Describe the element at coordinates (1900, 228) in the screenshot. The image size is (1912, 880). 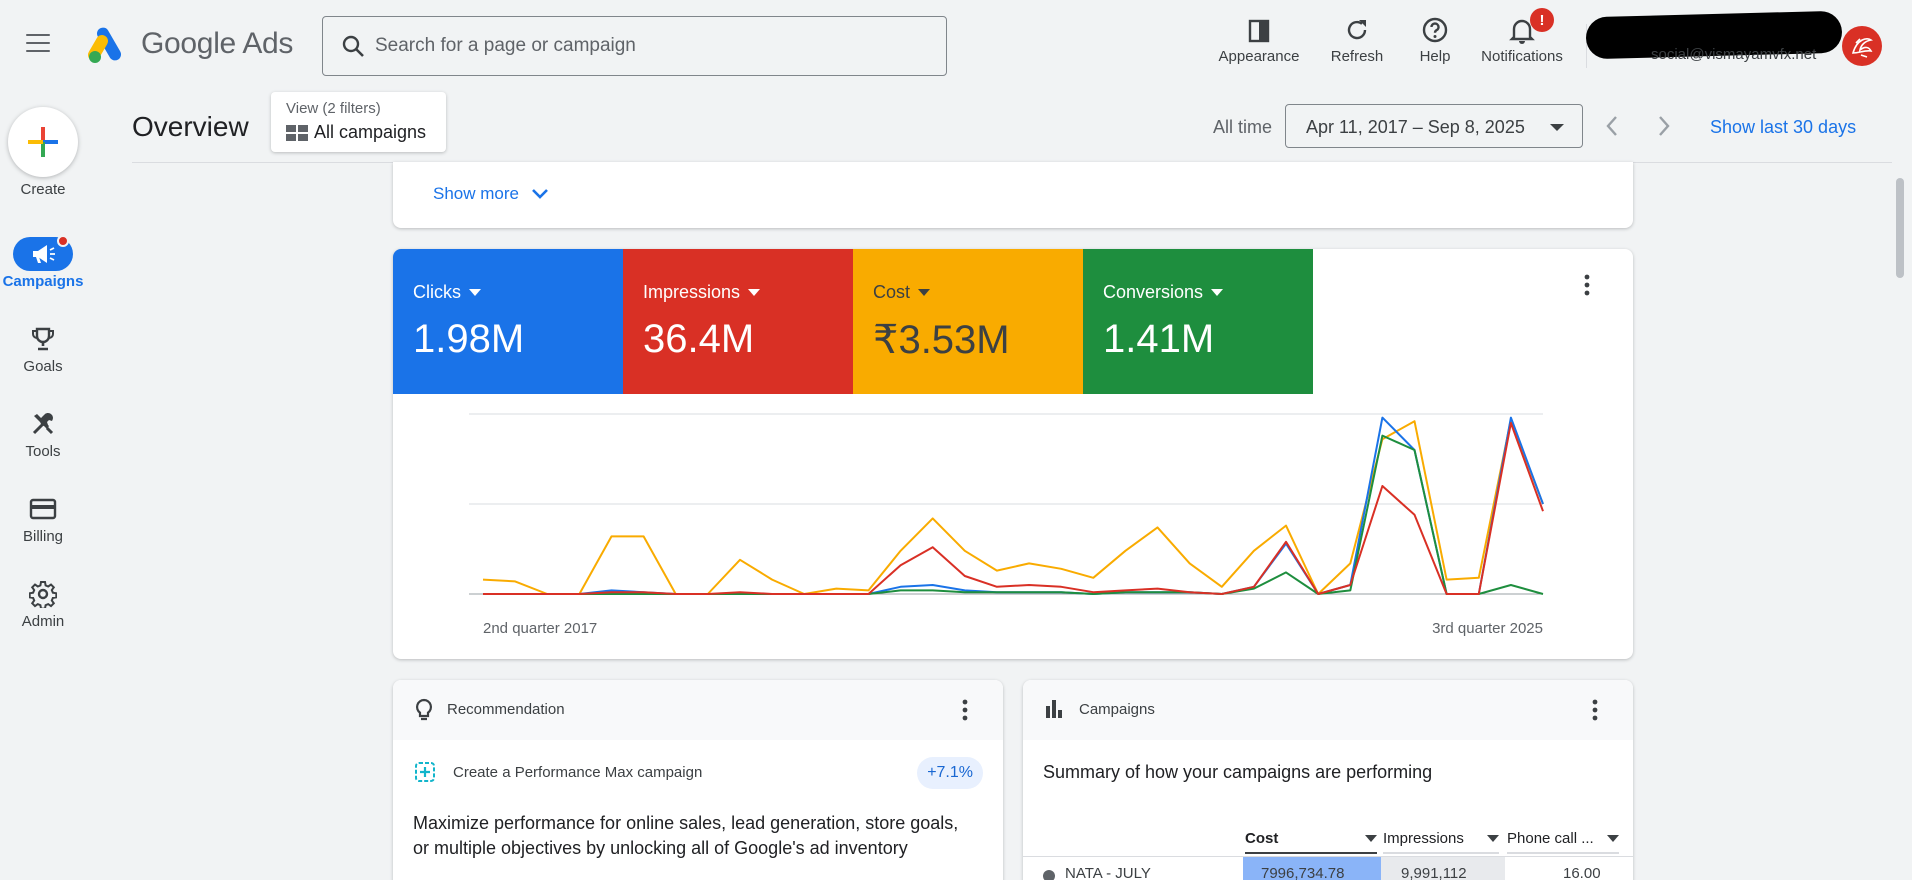
I see `page-scrollbar` at that location.